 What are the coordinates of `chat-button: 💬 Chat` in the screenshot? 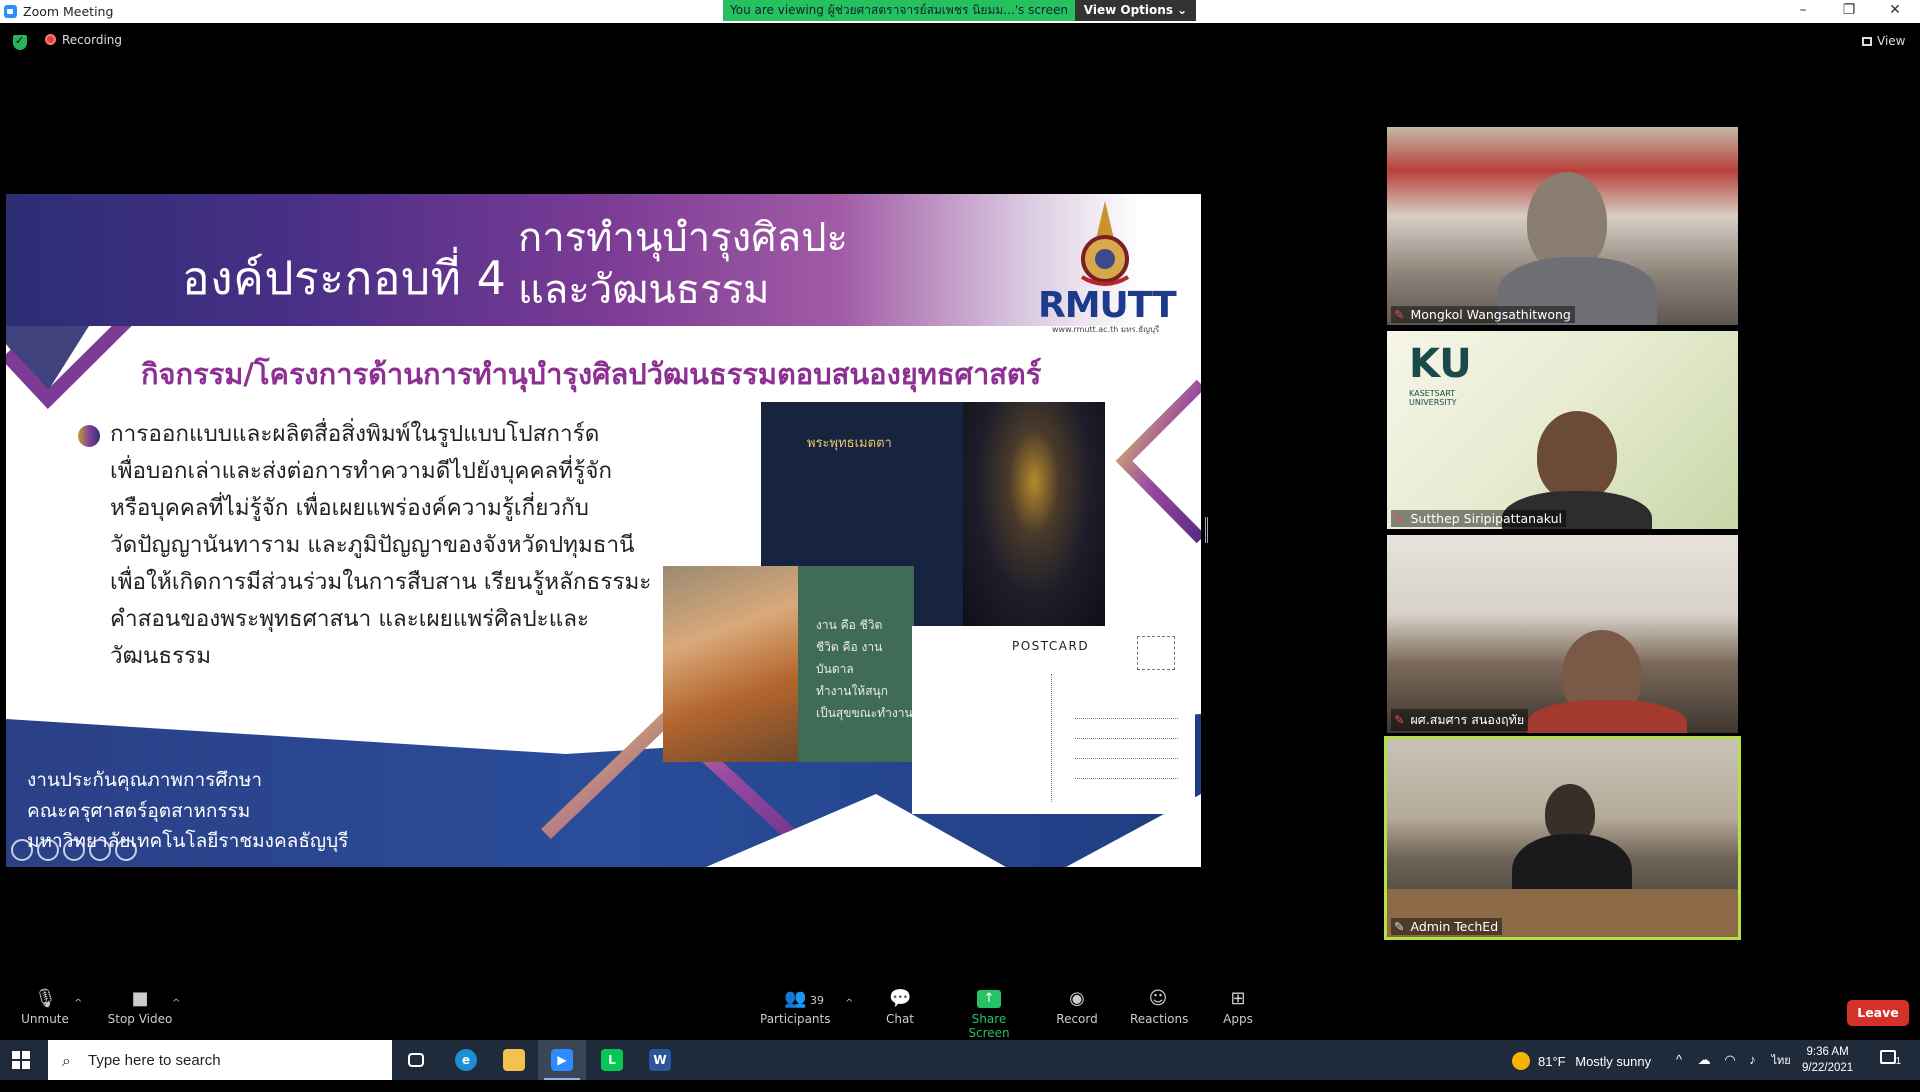 It's located at (900, 1008).